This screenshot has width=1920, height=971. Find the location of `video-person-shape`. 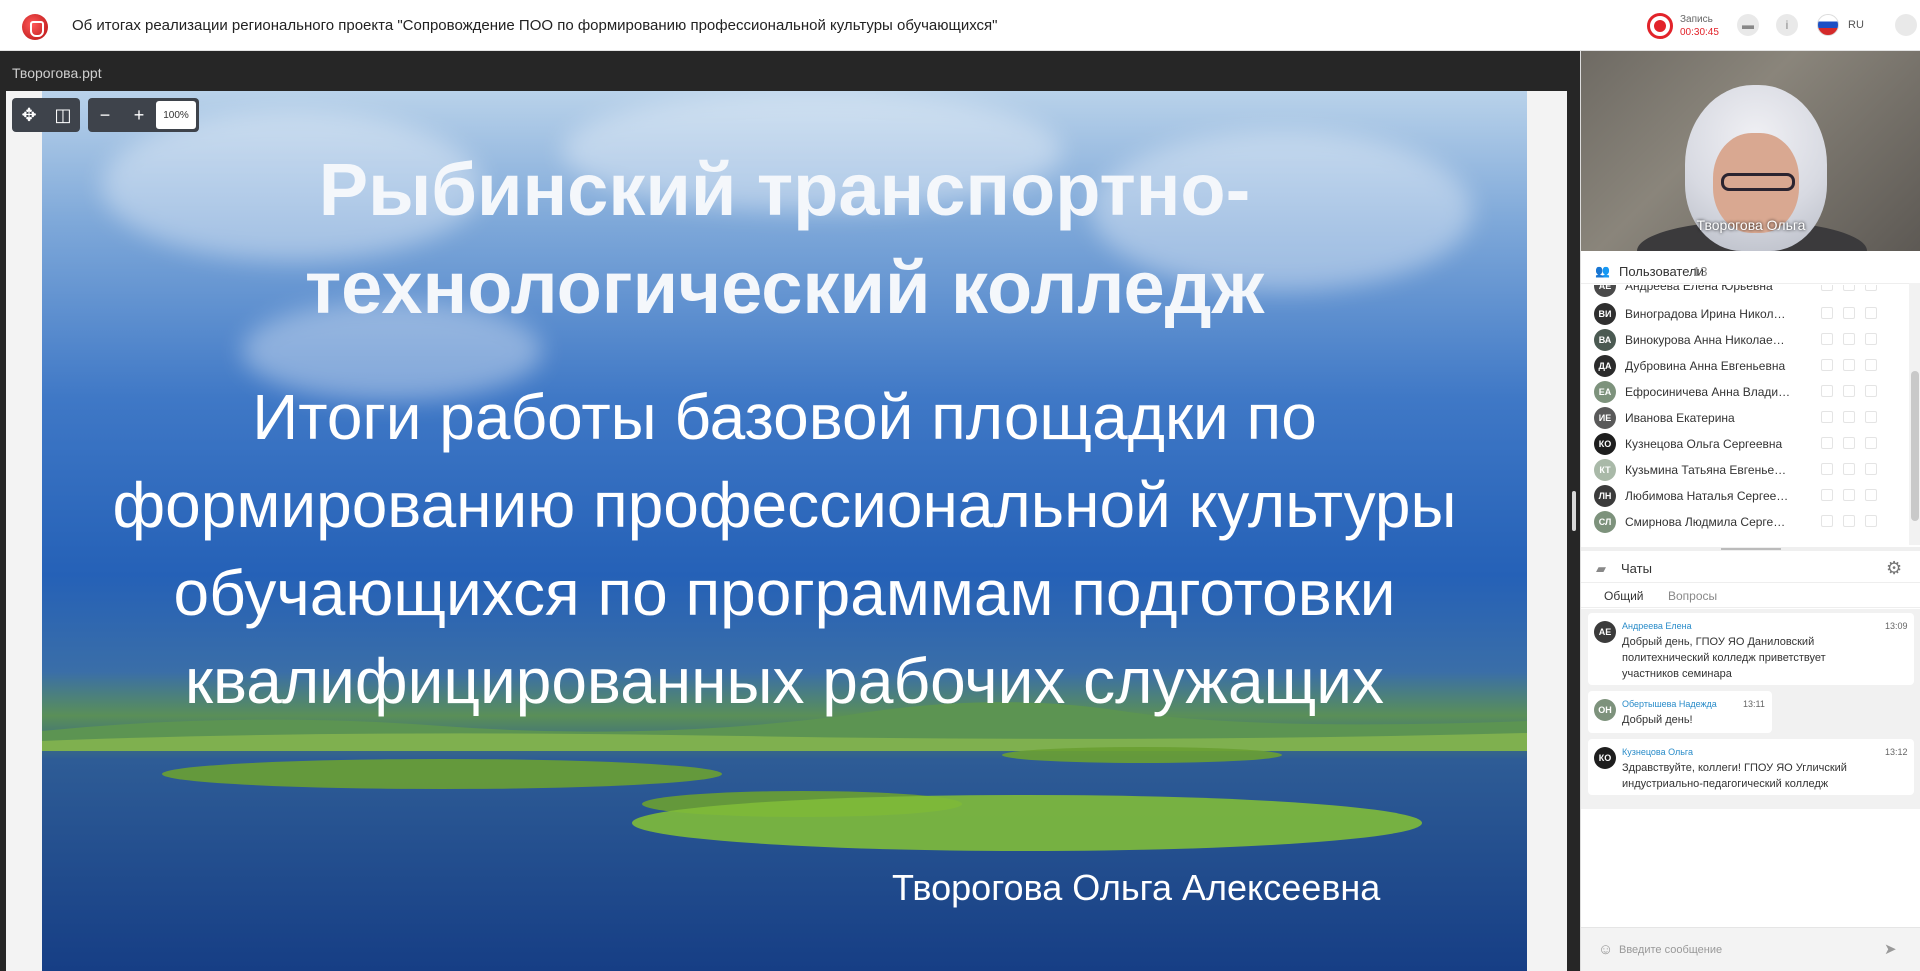

video-person-shape is located at coordinates (1758, 182).